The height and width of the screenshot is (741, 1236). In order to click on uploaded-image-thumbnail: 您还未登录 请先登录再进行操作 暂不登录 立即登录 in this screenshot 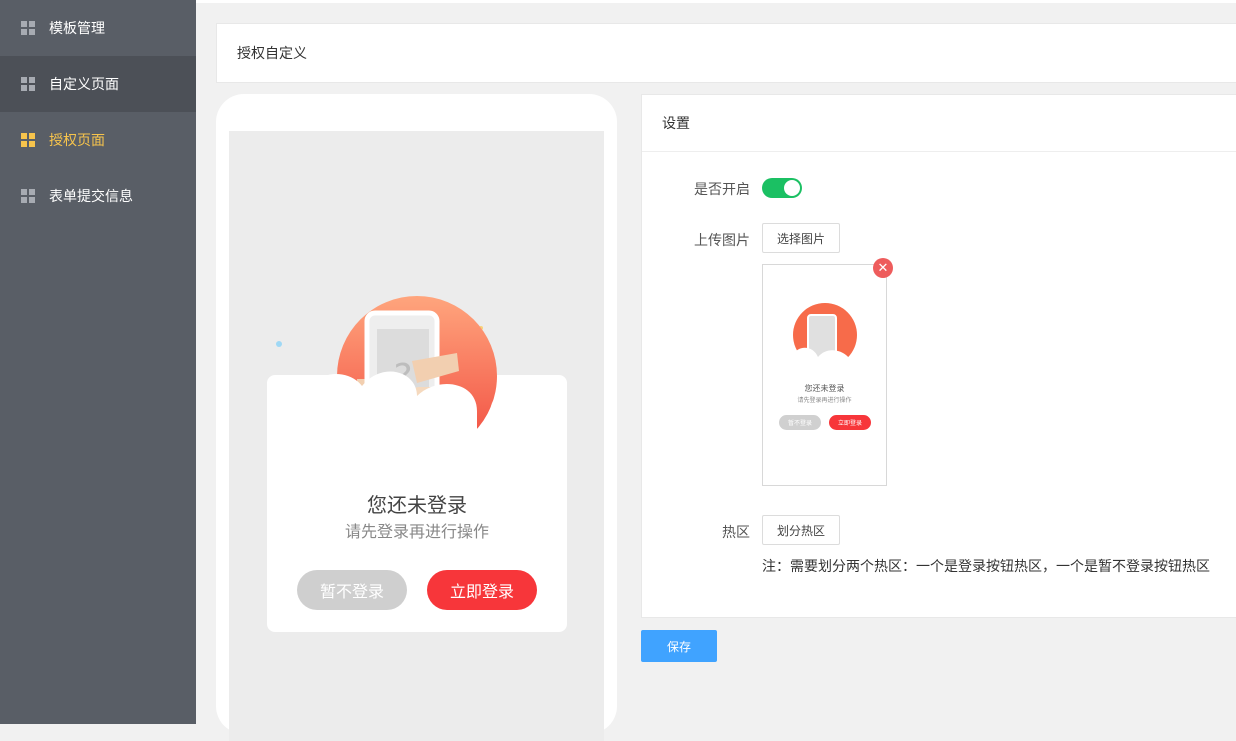, I will do `click(824, 375)`.